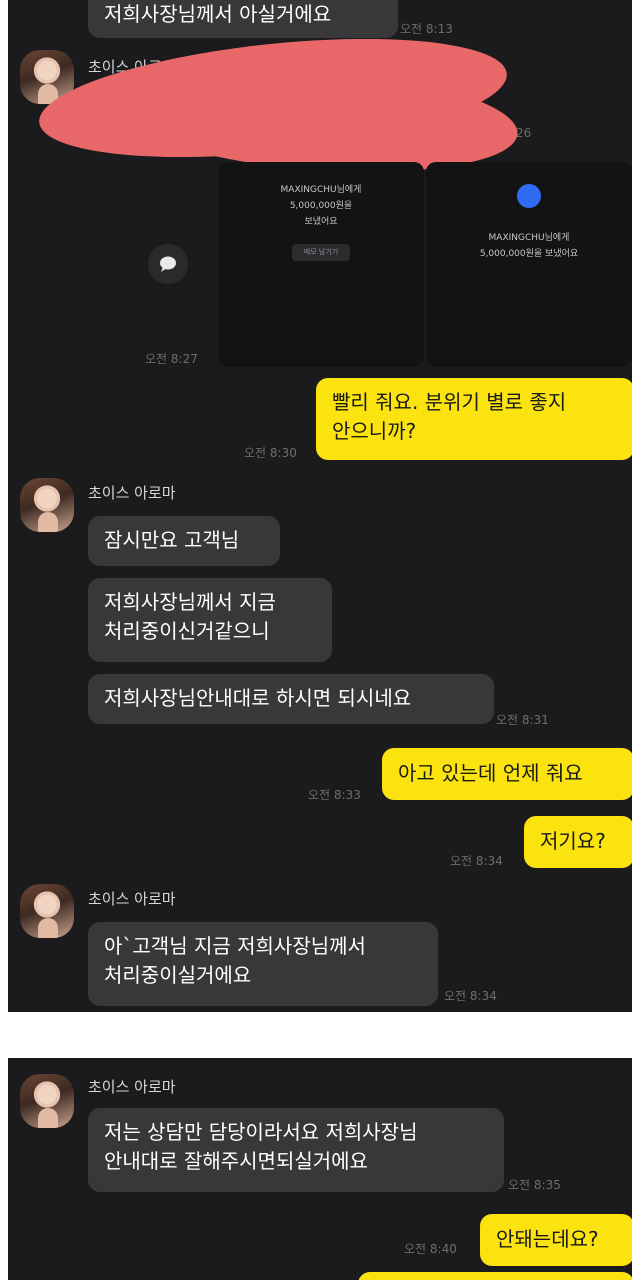  What do you see at coordinates (258, 698) in the screenshot?
I see `message-text: 저희사장님안내대로 하시면 되시네요` at bounding box center [258, 698].